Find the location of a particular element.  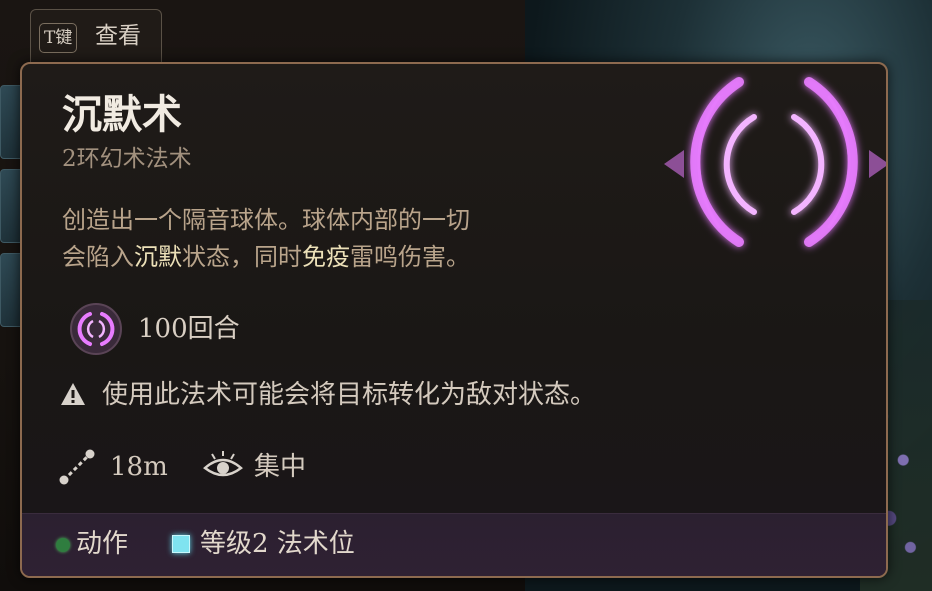

background-hotbar-slots is located at coordinates (12, 206).